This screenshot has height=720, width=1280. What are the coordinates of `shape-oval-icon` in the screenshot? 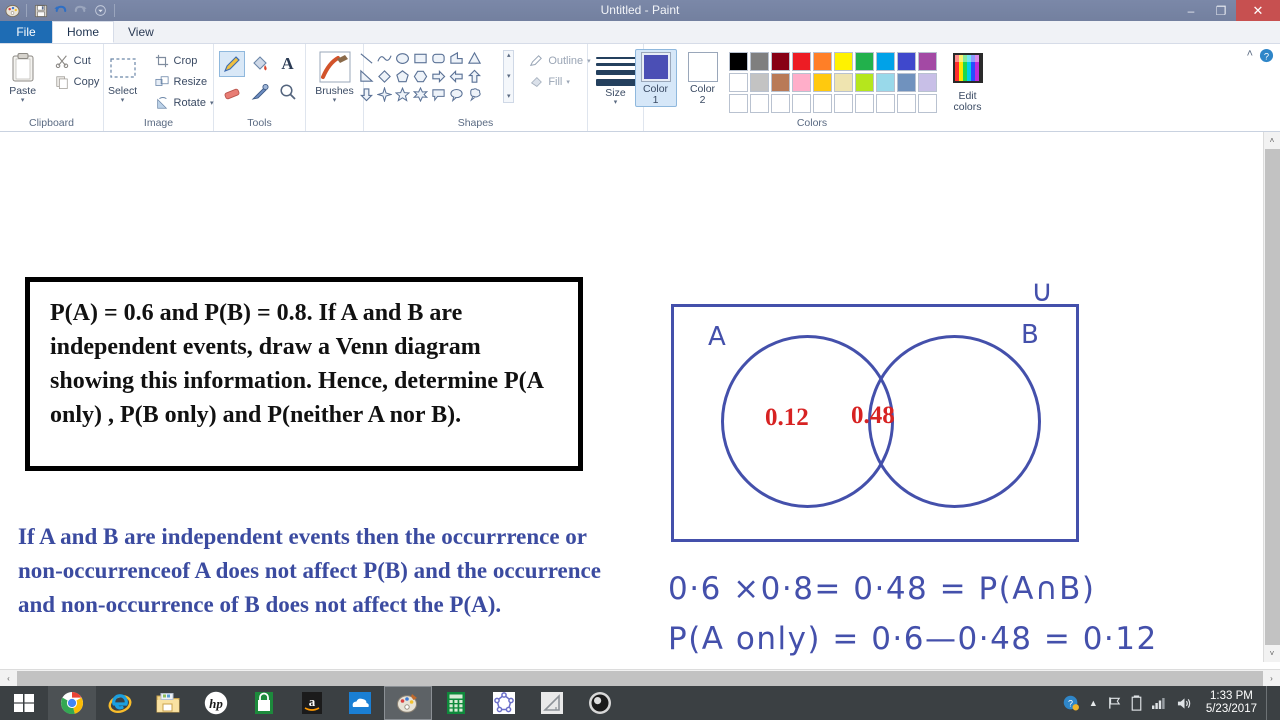 It's located at (402, 58).